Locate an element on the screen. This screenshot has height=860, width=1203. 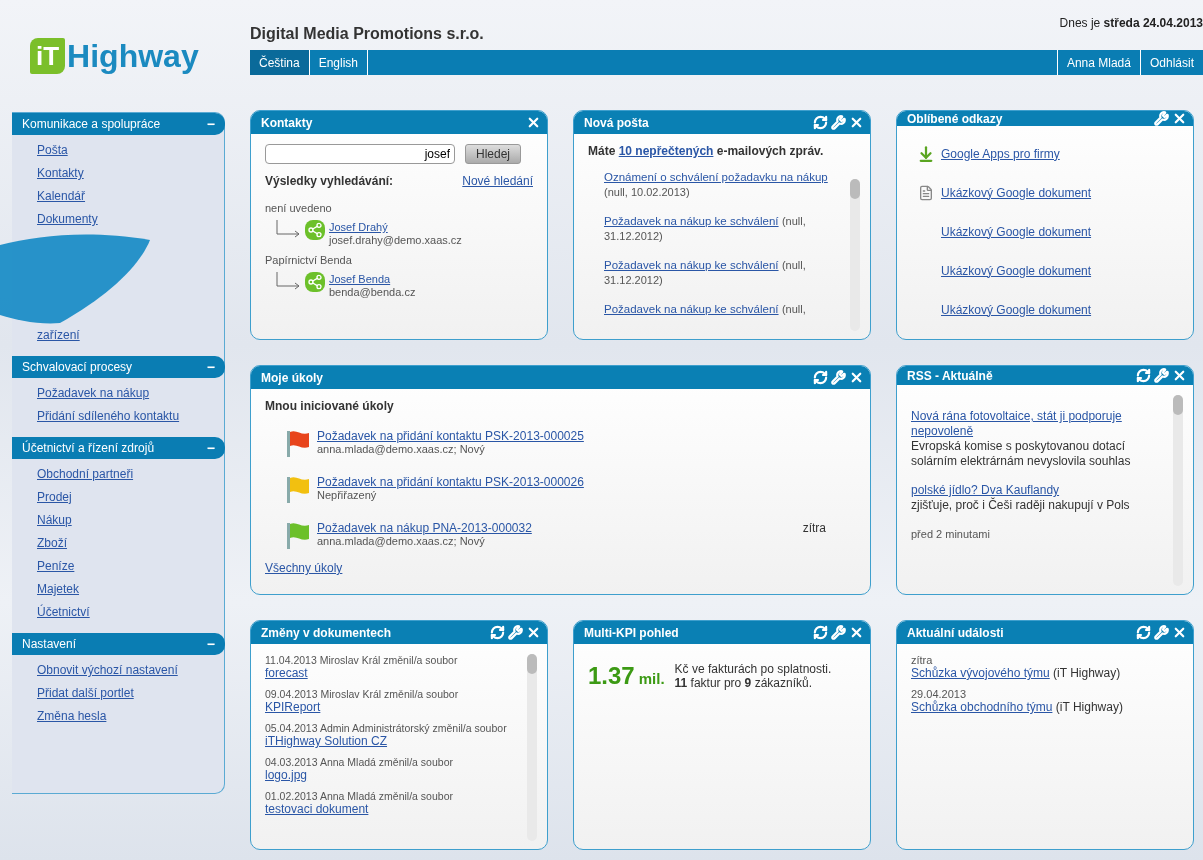
rss-link: Nová rána fotovoltaice, stát ji podporuje nepovoleně is located at coordinates (1034, 424).